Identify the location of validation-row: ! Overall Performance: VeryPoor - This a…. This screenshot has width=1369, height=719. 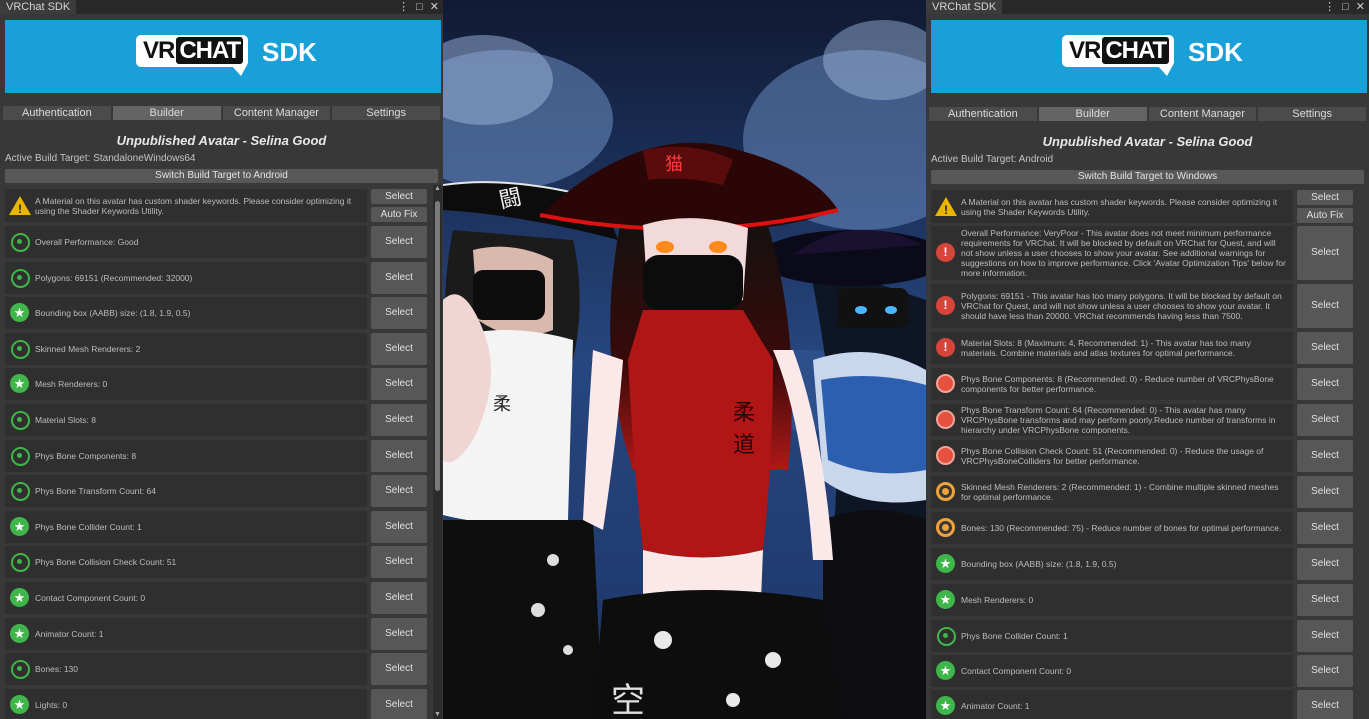
(1112, 253).